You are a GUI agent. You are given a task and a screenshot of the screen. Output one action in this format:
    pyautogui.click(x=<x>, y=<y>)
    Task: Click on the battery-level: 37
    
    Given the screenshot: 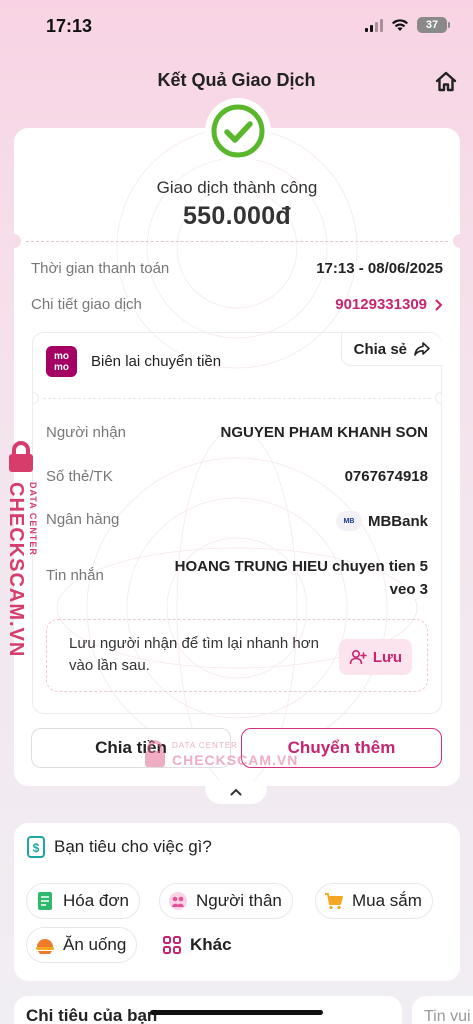 What is the action you would take?
    pyautogui.click(x=432, y=25)
    